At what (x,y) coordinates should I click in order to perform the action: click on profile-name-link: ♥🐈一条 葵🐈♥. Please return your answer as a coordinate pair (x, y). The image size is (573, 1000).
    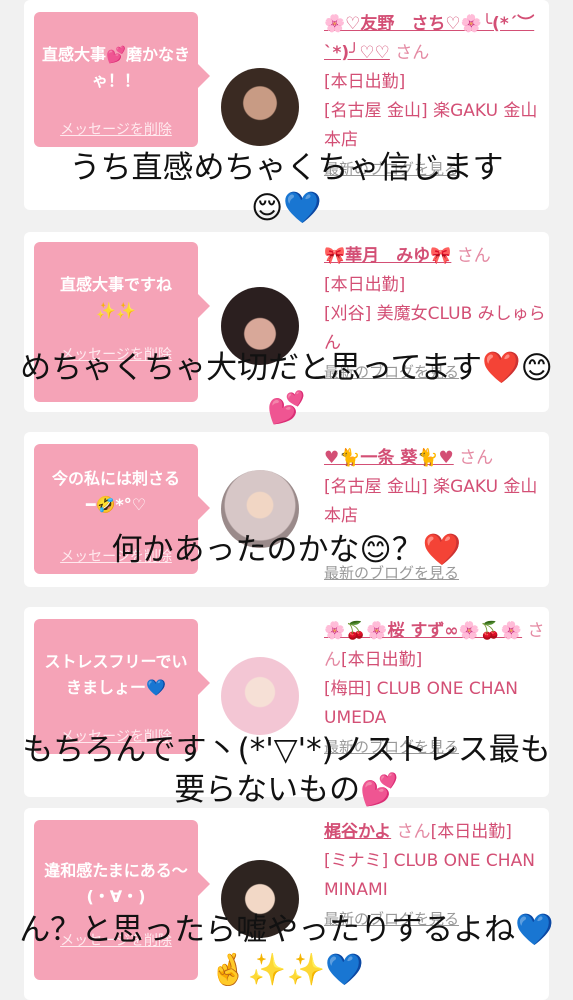
    Looking at the image, I should click on (389, 458).